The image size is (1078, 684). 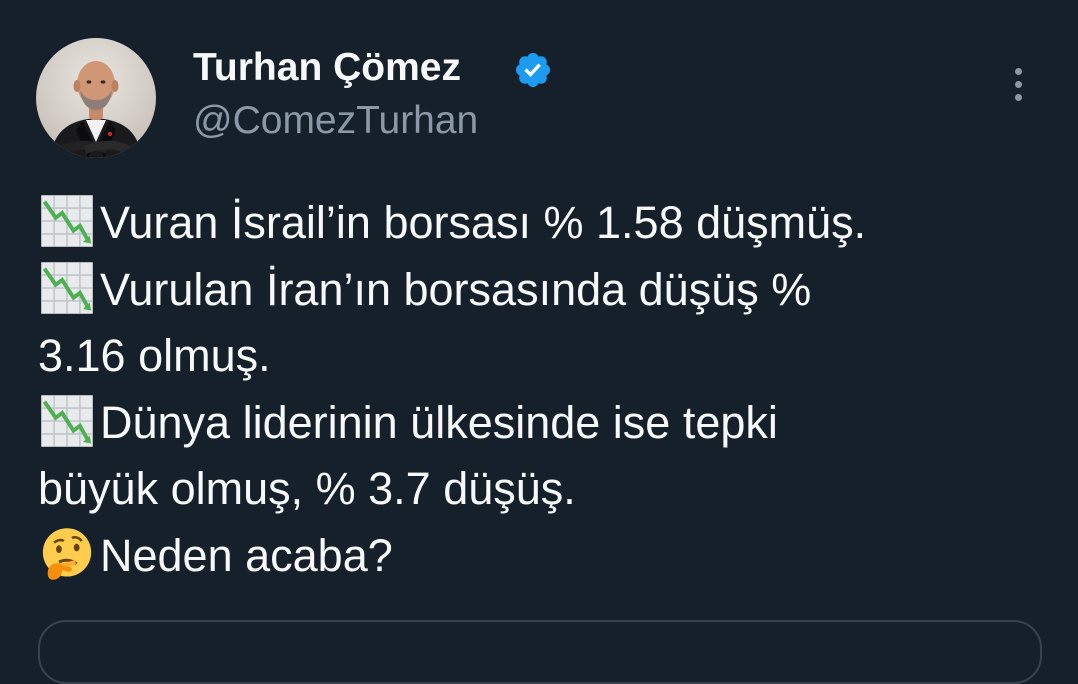 I want to click on reply-box-edge, so click(x=540, y=652).